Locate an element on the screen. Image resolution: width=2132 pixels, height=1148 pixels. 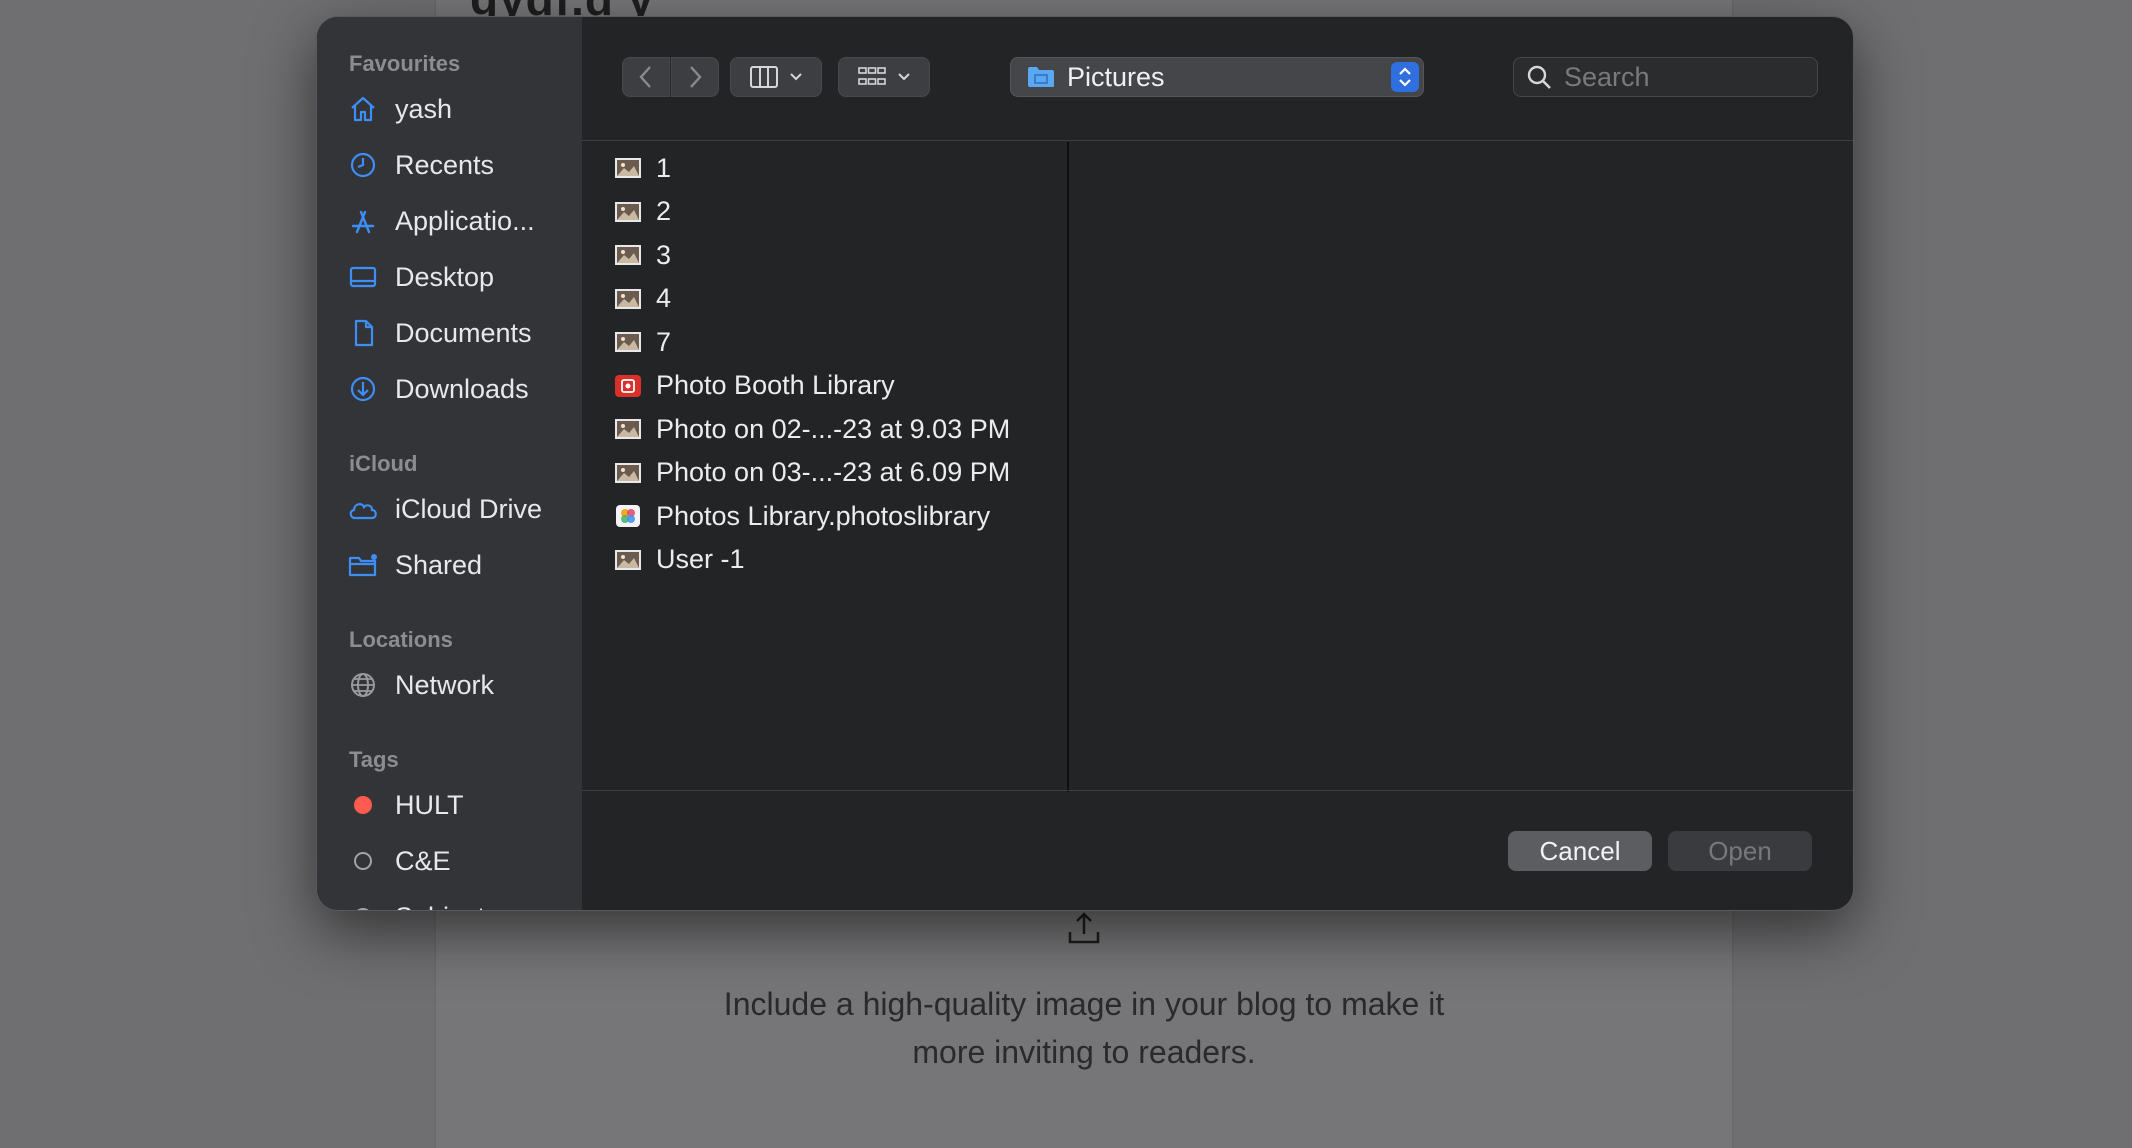
sidebar-item-recents: Recents is located at coordinates (459, 165).